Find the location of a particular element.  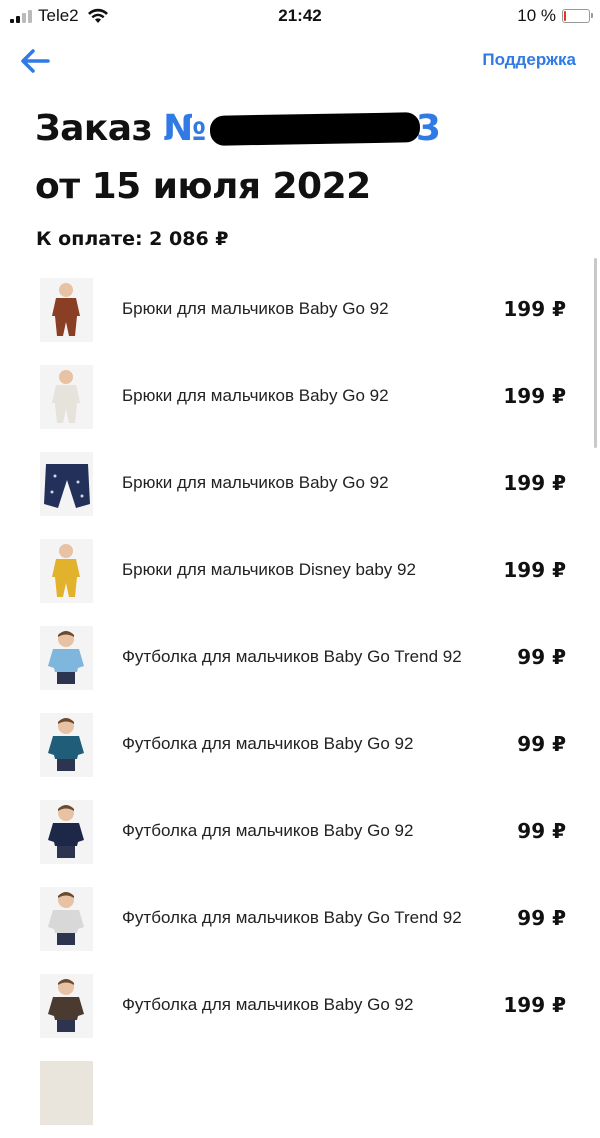

order-number-sign: № is located at coordinates (184, 128).